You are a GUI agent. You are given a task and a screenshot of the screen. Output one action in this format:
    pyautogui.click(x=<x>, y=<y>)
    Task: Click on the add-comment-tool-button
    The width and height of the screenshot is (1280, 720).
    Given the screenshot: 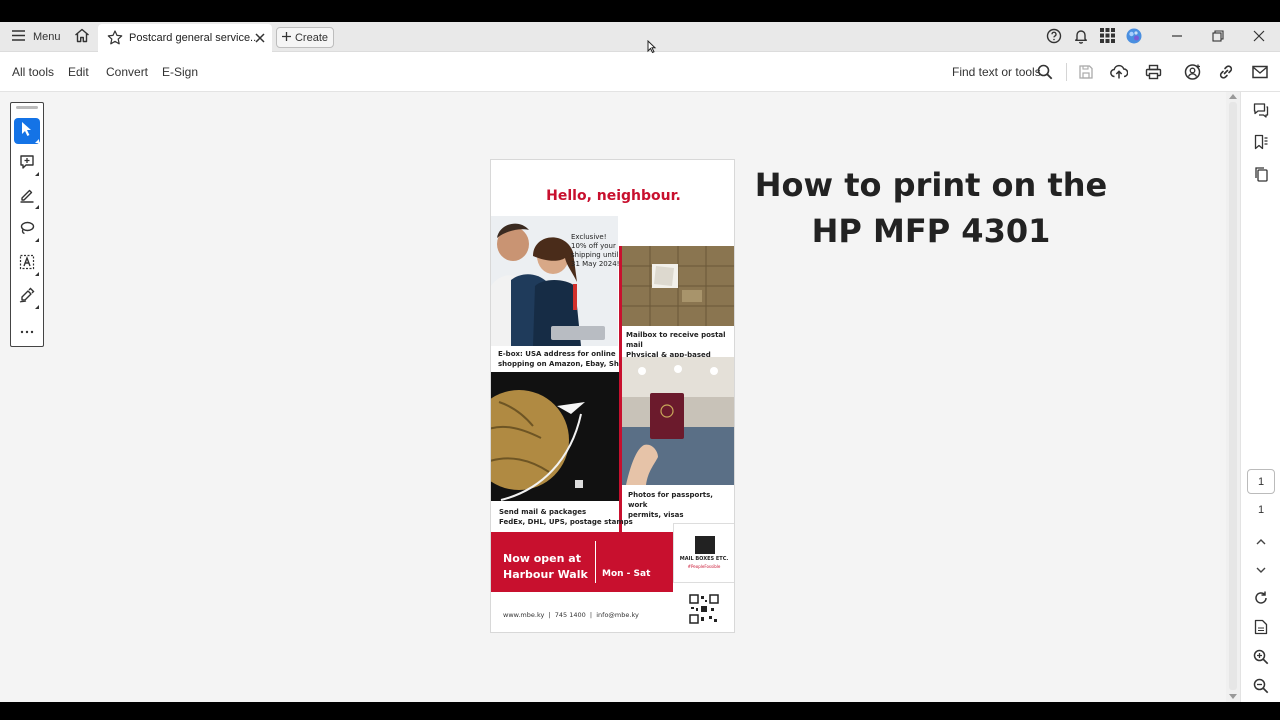 What is the action you would take?
    pyautogui.click(x=27, y=164)
    